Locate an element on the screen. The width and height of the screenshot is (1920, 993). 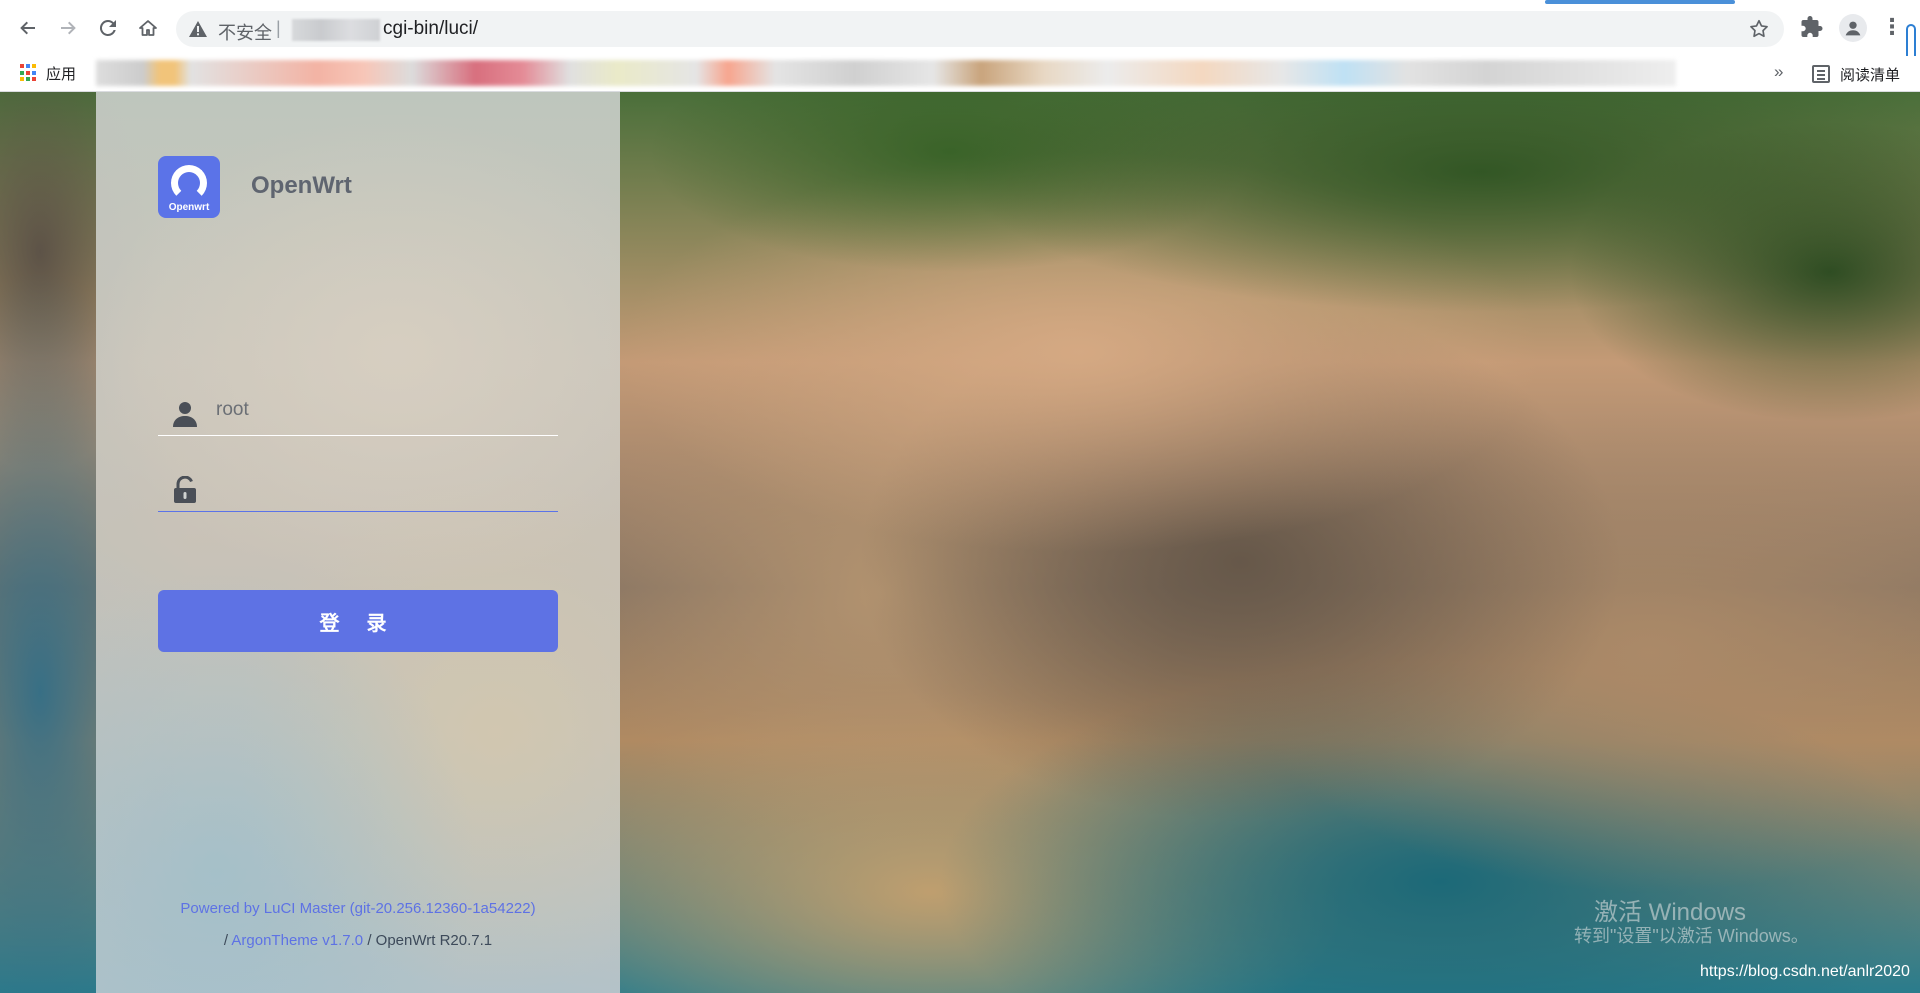
home-icon is located at coordinates (148, 28).